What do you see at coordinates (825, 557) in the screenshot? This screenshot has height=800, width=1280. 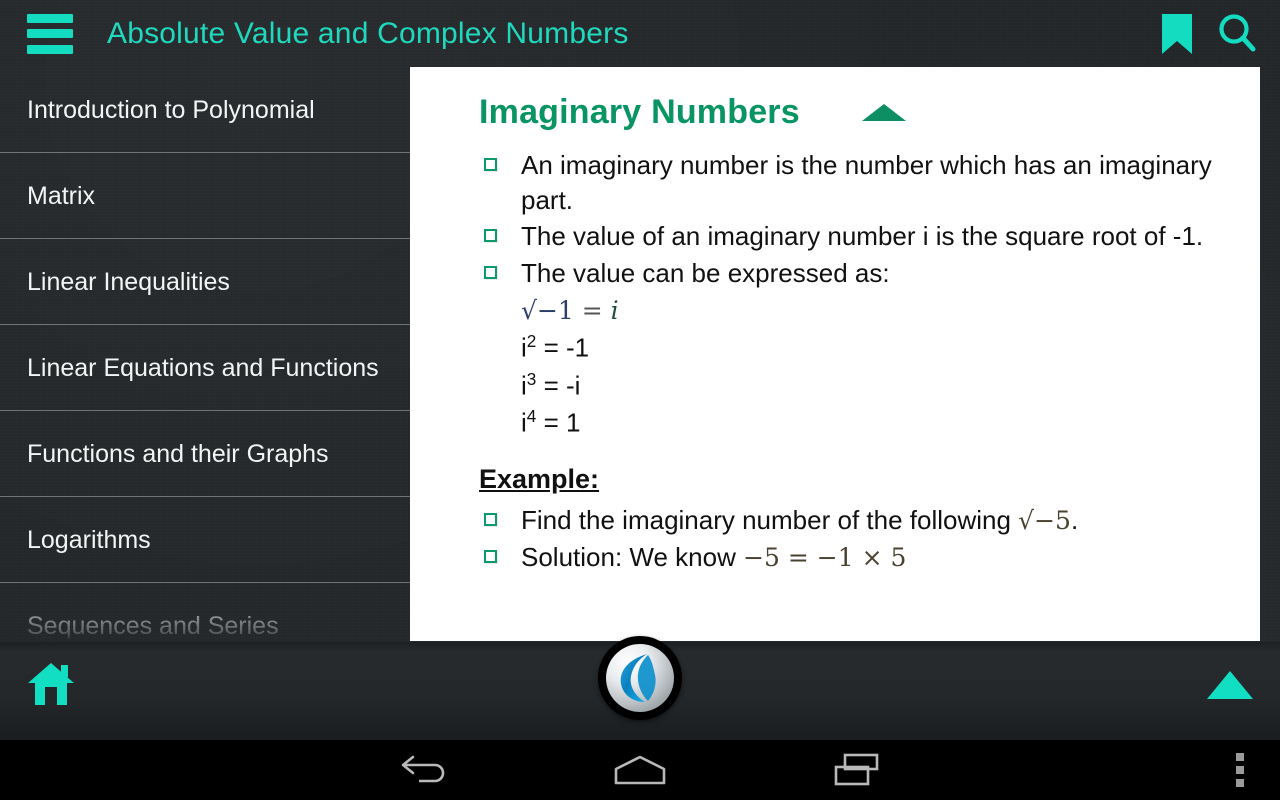 I see `math-expression: −5 = −1 × 5` at bounding box center [825, 557].